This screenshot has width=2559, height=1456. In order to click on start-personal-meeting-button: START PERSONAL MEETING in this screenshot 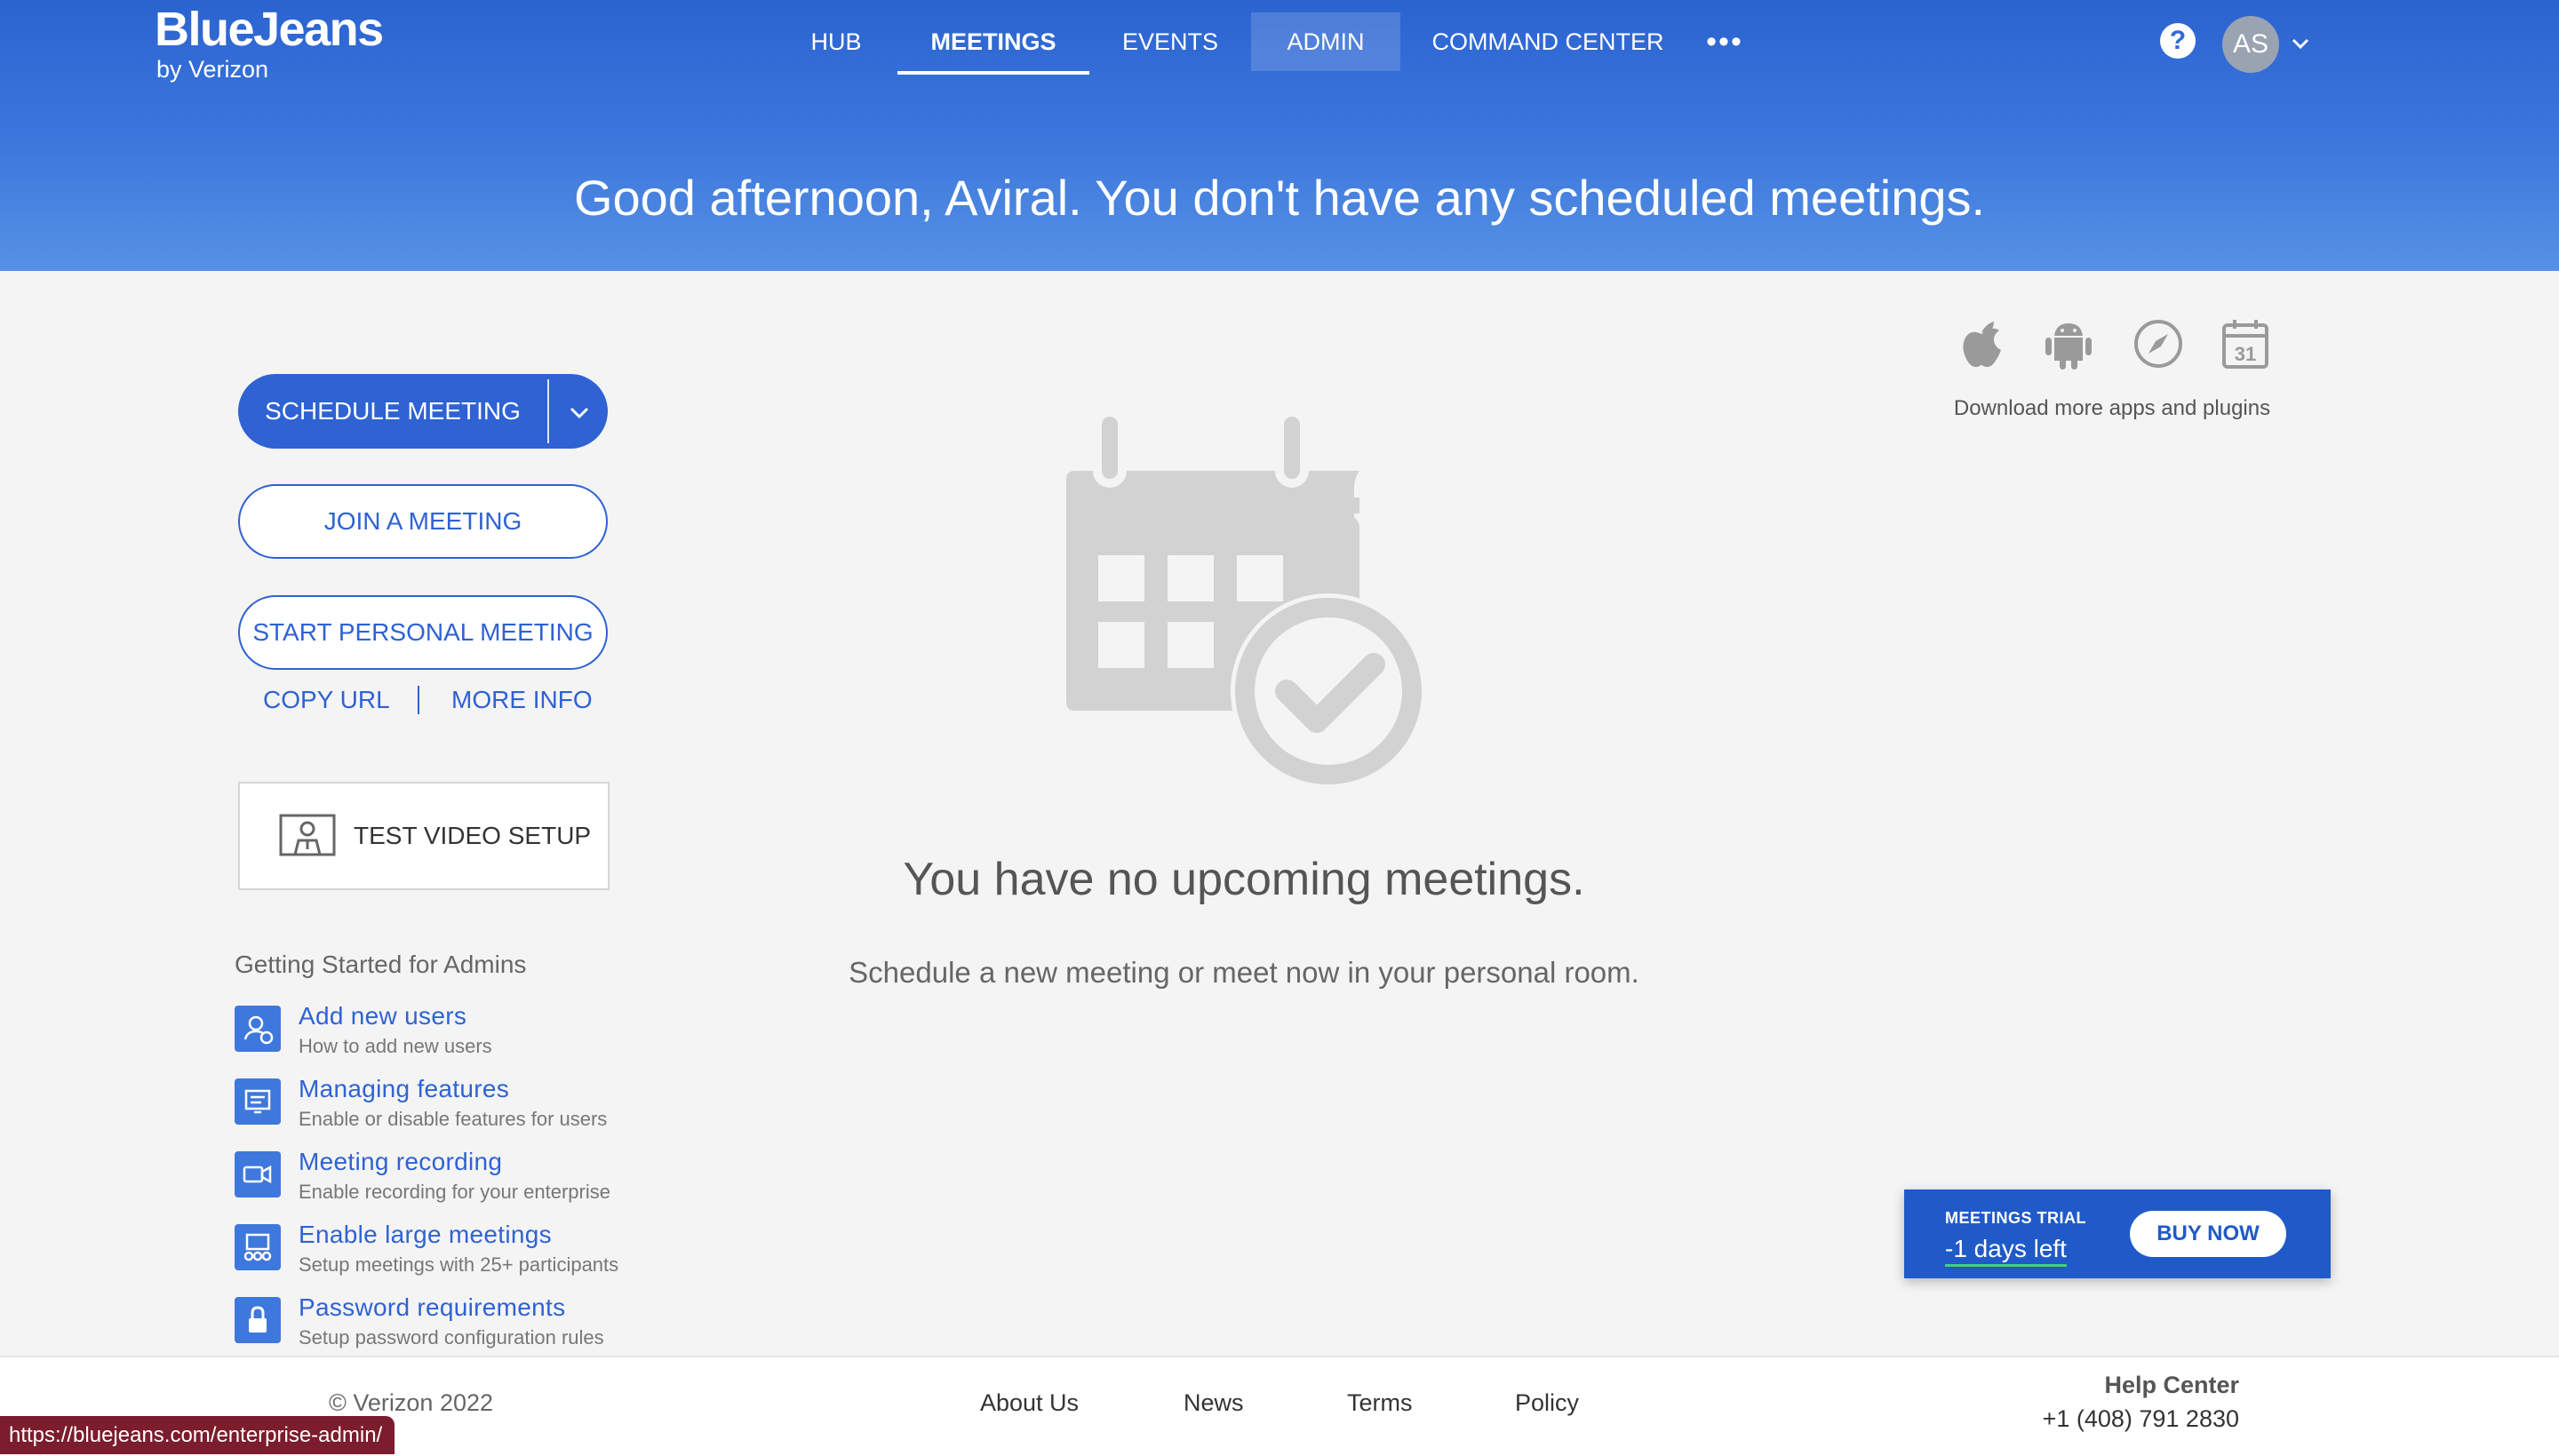, I will do `click(423, 632)`.